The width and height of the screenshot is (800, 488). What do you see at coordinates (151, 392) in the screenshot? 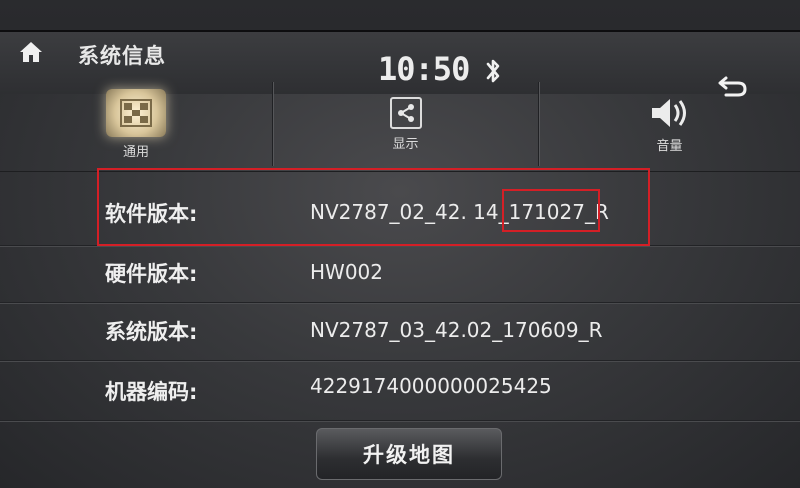
I see `machine-code-label: 机器编码:` at bounding box center [151, 392].